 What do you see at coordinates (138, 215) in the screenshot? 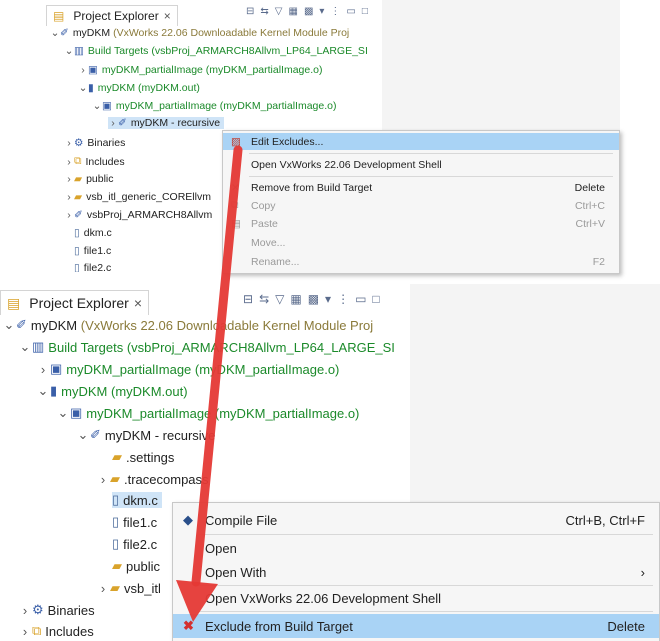
I see `tree-item-vsbproj: › ✐ vsbProj_ARMARCH8Allvm` at bounding box center [138, 215].